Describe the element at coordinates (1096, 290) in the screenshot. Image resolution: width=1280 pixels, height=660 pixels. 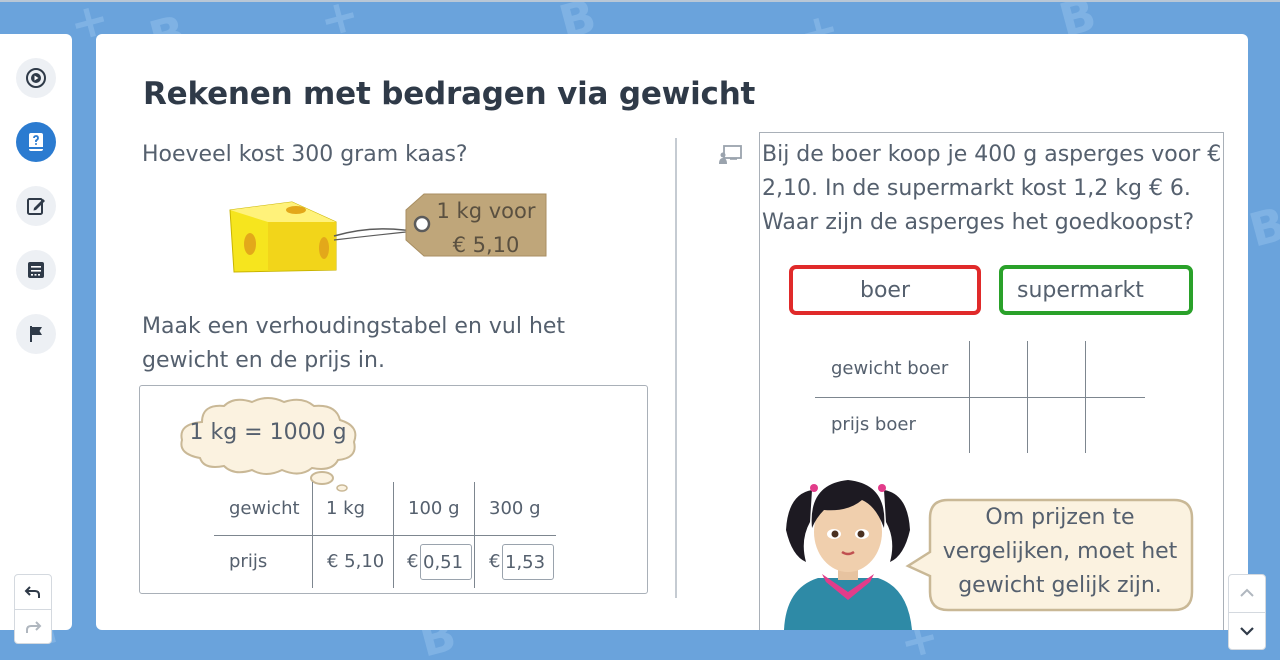
I see `choice-supermarkt-button: supermarkt` at that location.